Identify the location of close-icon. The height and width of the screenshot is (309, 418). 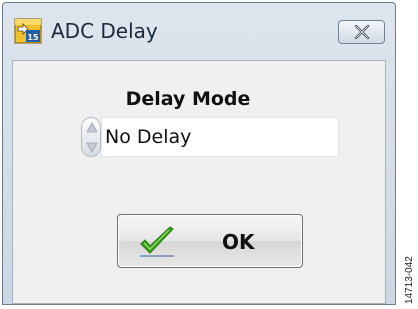
(362, 32).